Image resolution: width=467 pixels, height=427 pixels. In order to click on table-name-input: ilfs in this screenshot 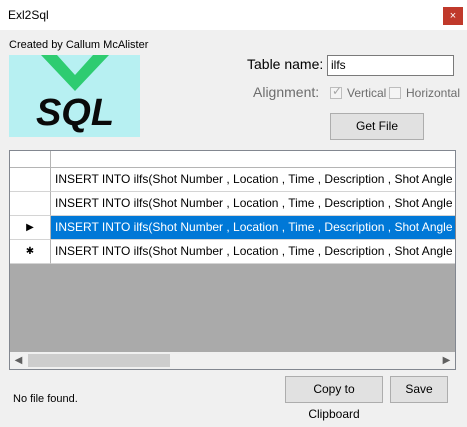, I will do `click(390, 65)`.